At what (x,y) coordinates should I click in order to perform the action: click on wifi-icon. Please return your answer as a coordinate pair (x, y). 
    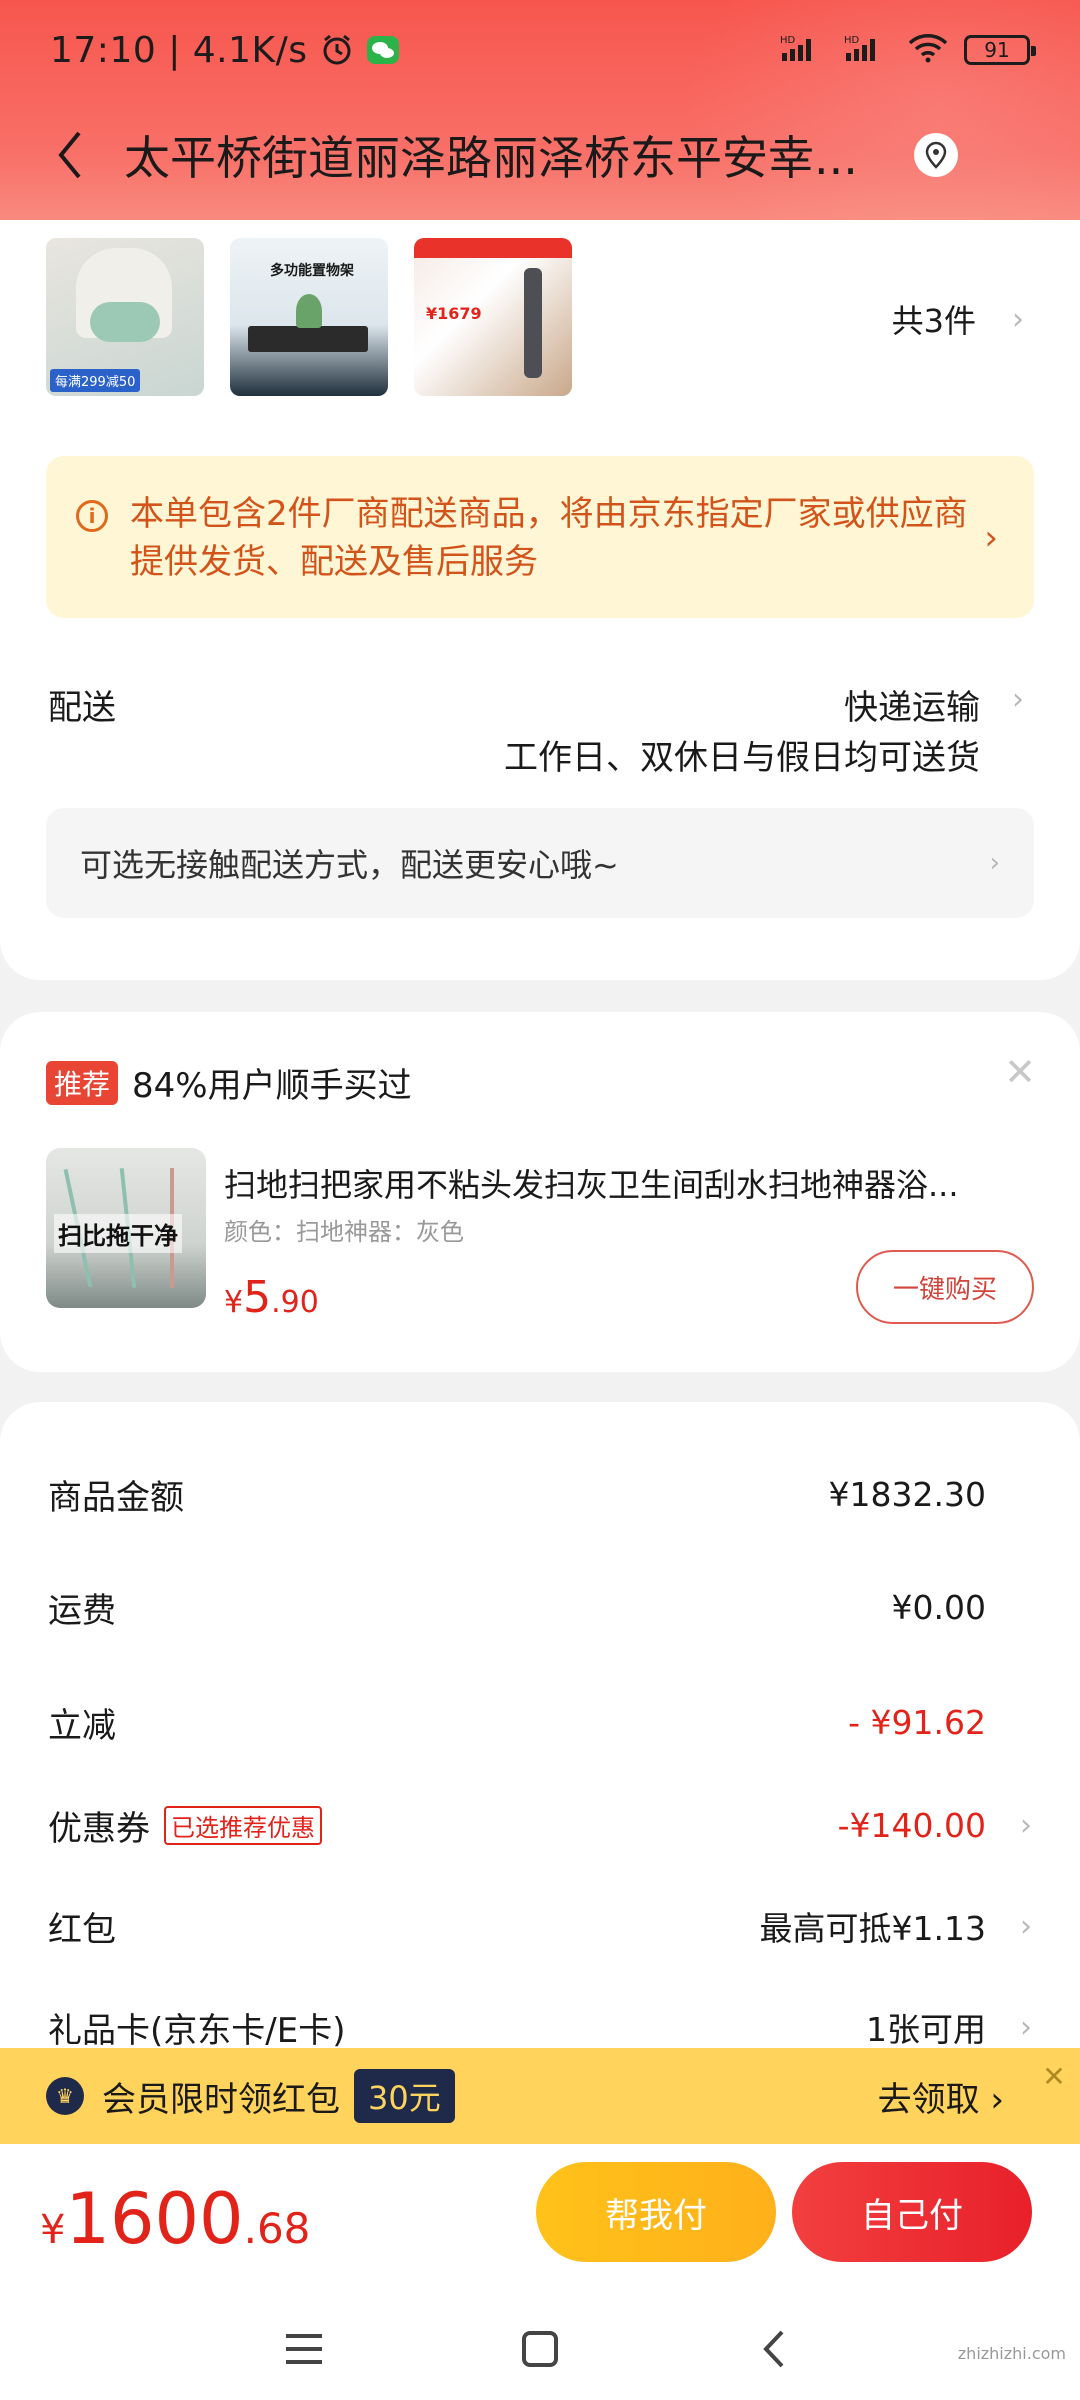
    Looking at the image, I should click on (928, 50).